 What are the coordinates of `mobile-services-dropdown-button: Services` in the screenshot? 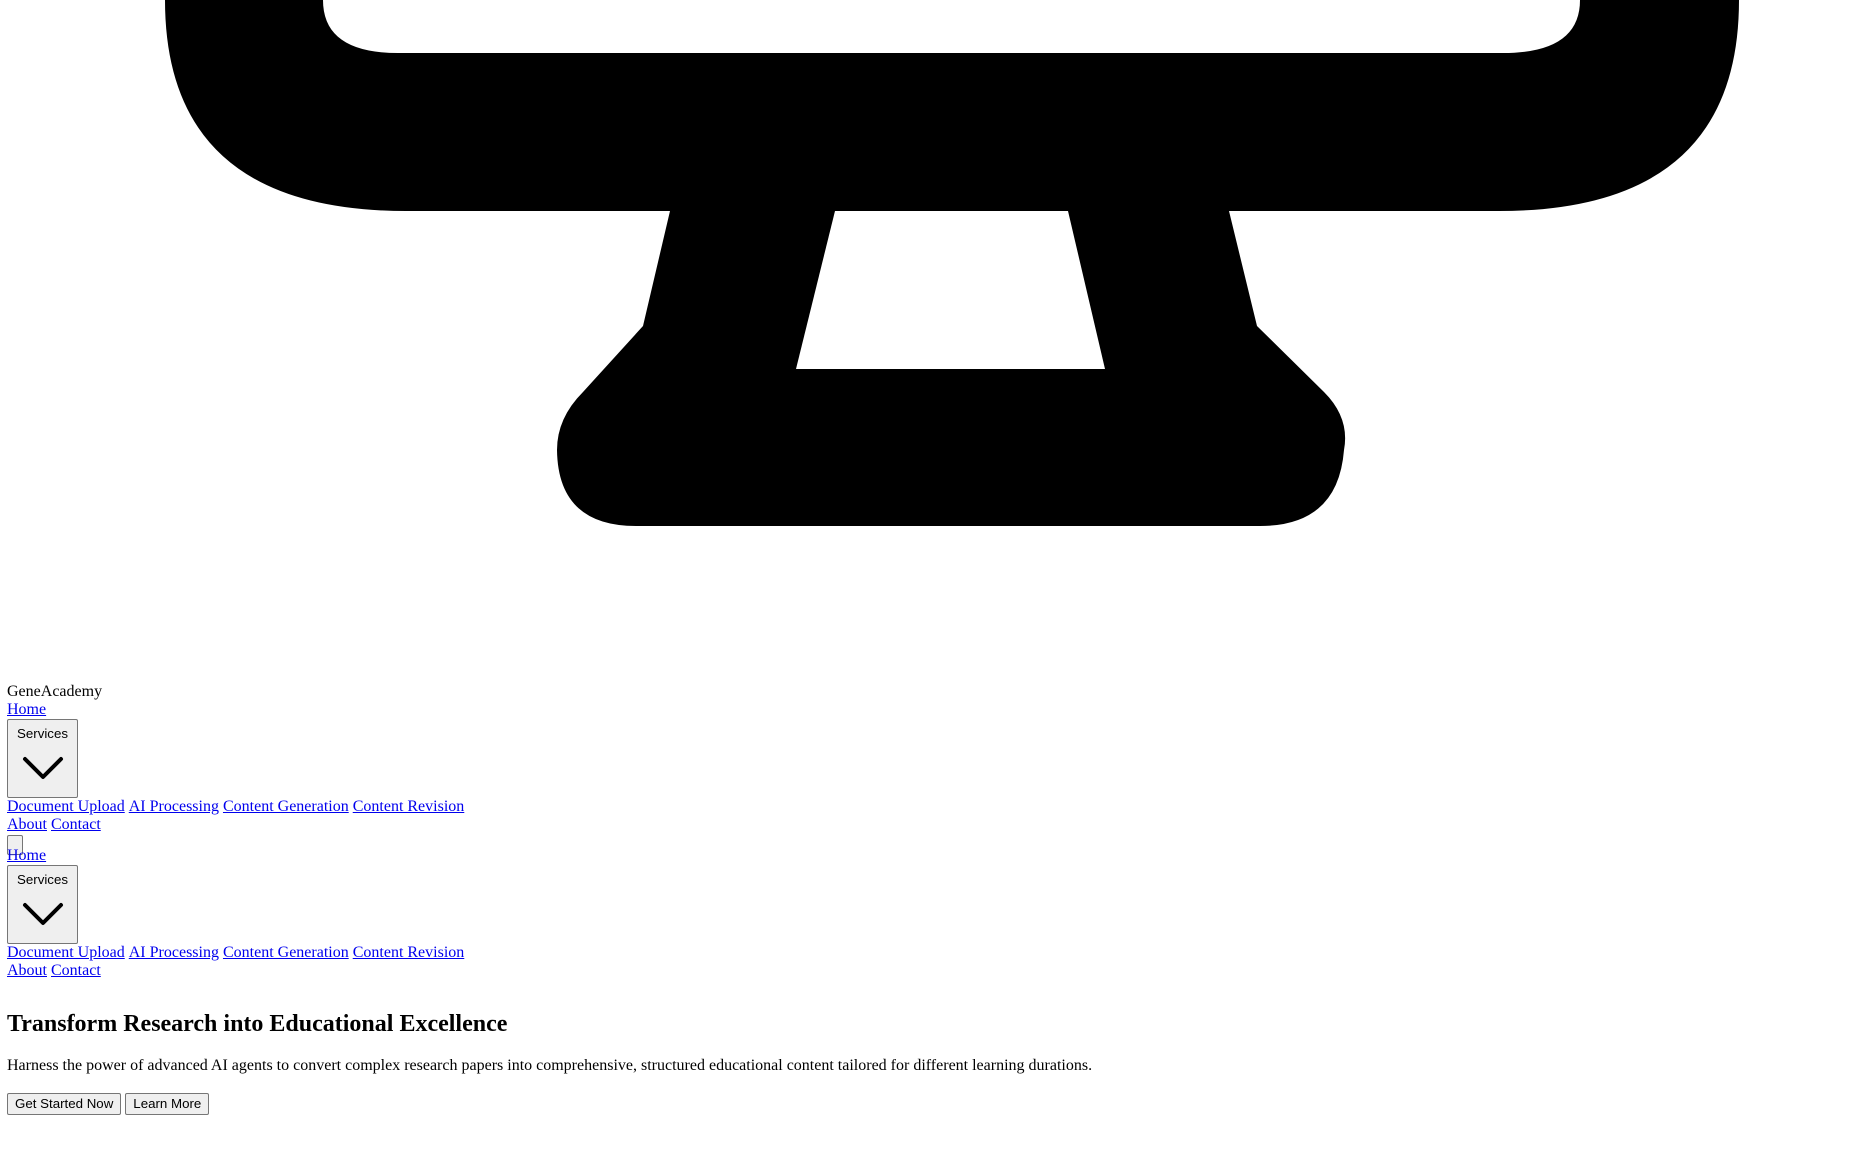 It's located at (42, 904).